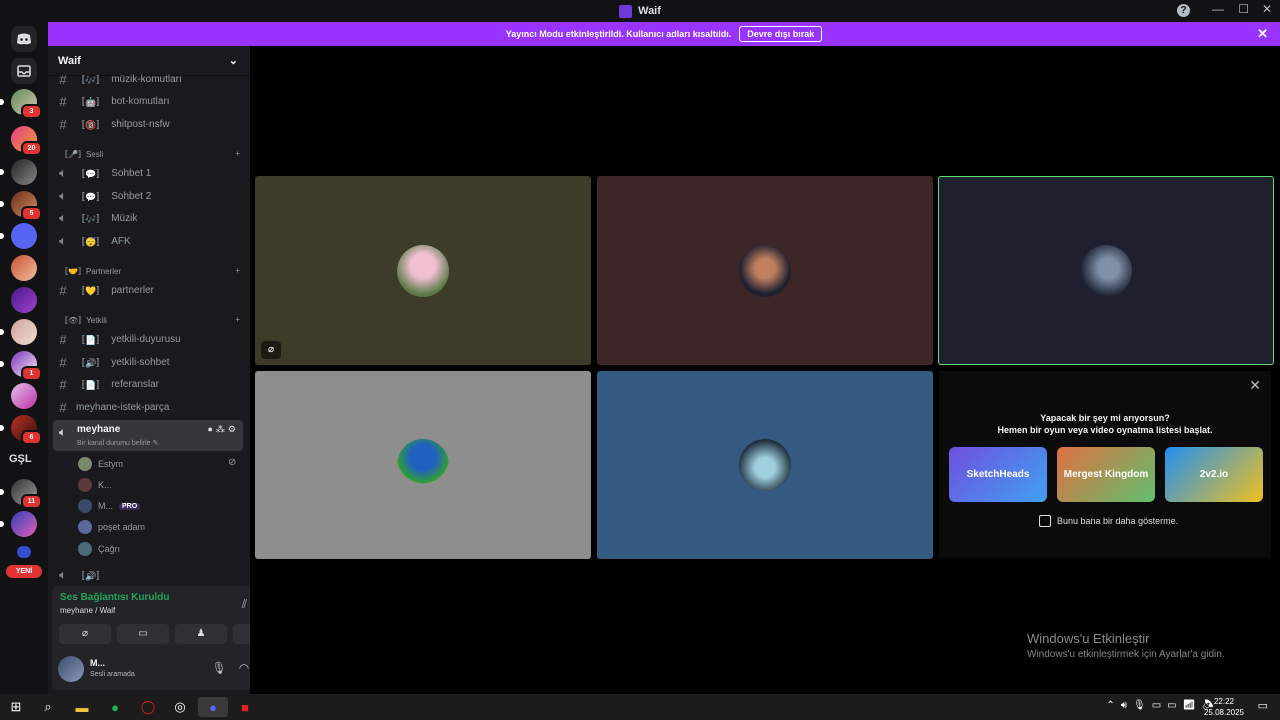  Describe the element at coordinates (26, 141) in the screenshot. I see `server-icon: 20` at that location.